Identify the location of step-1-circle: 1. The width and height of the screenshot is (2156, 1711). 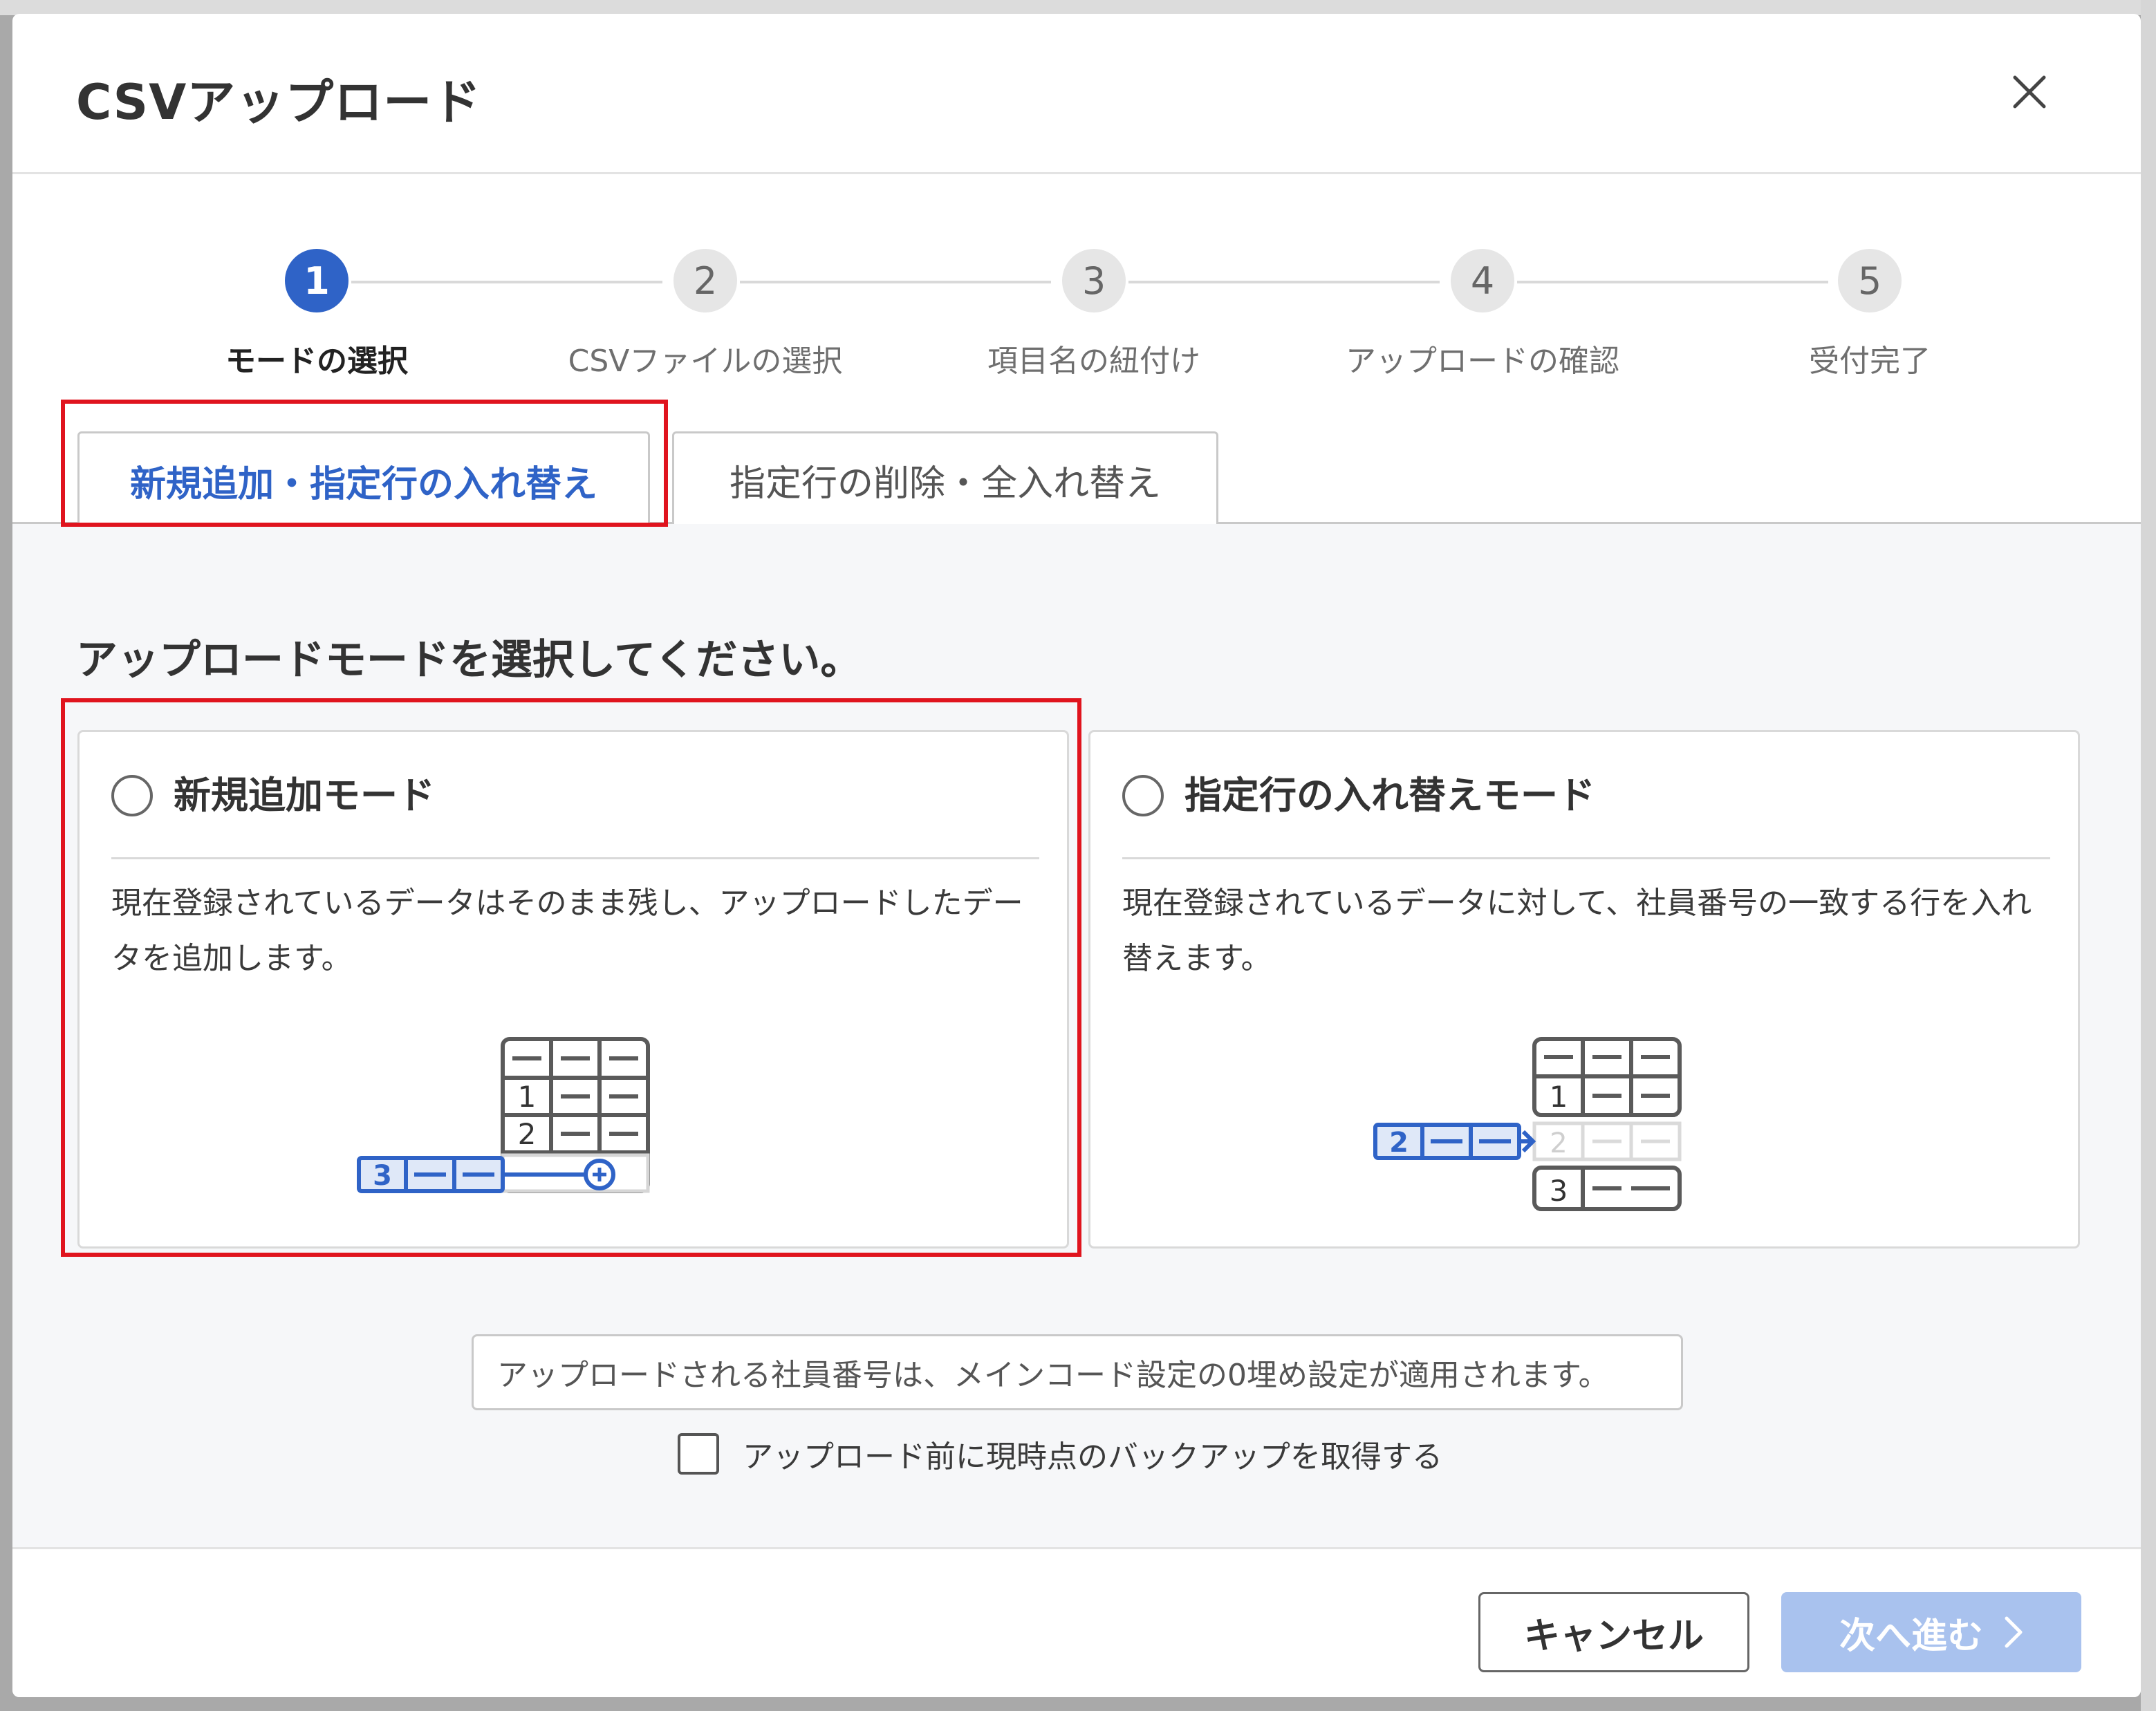
(317, 280).